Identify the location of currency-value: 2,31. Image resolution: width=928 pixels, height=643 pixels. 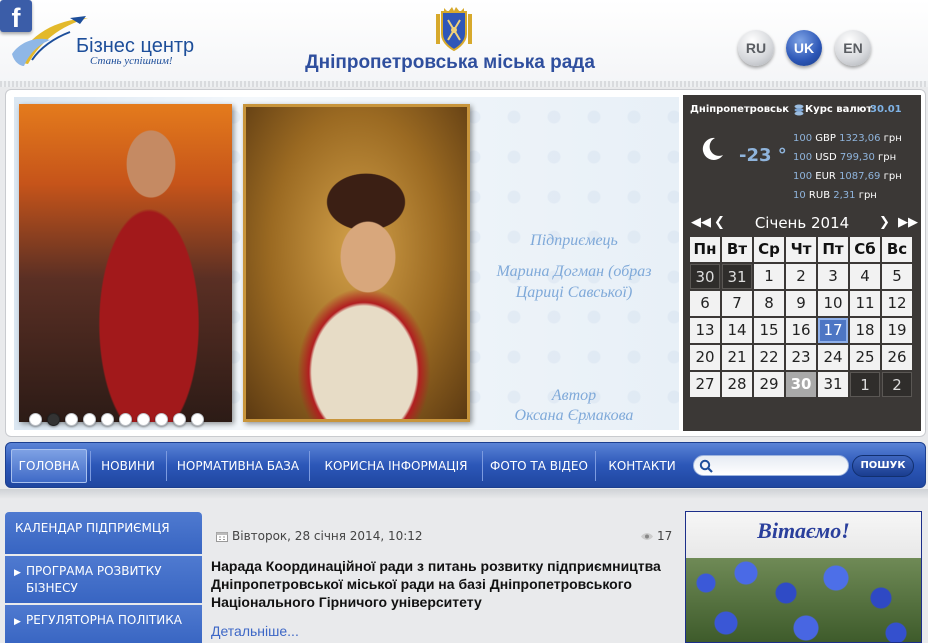
(844, 195).